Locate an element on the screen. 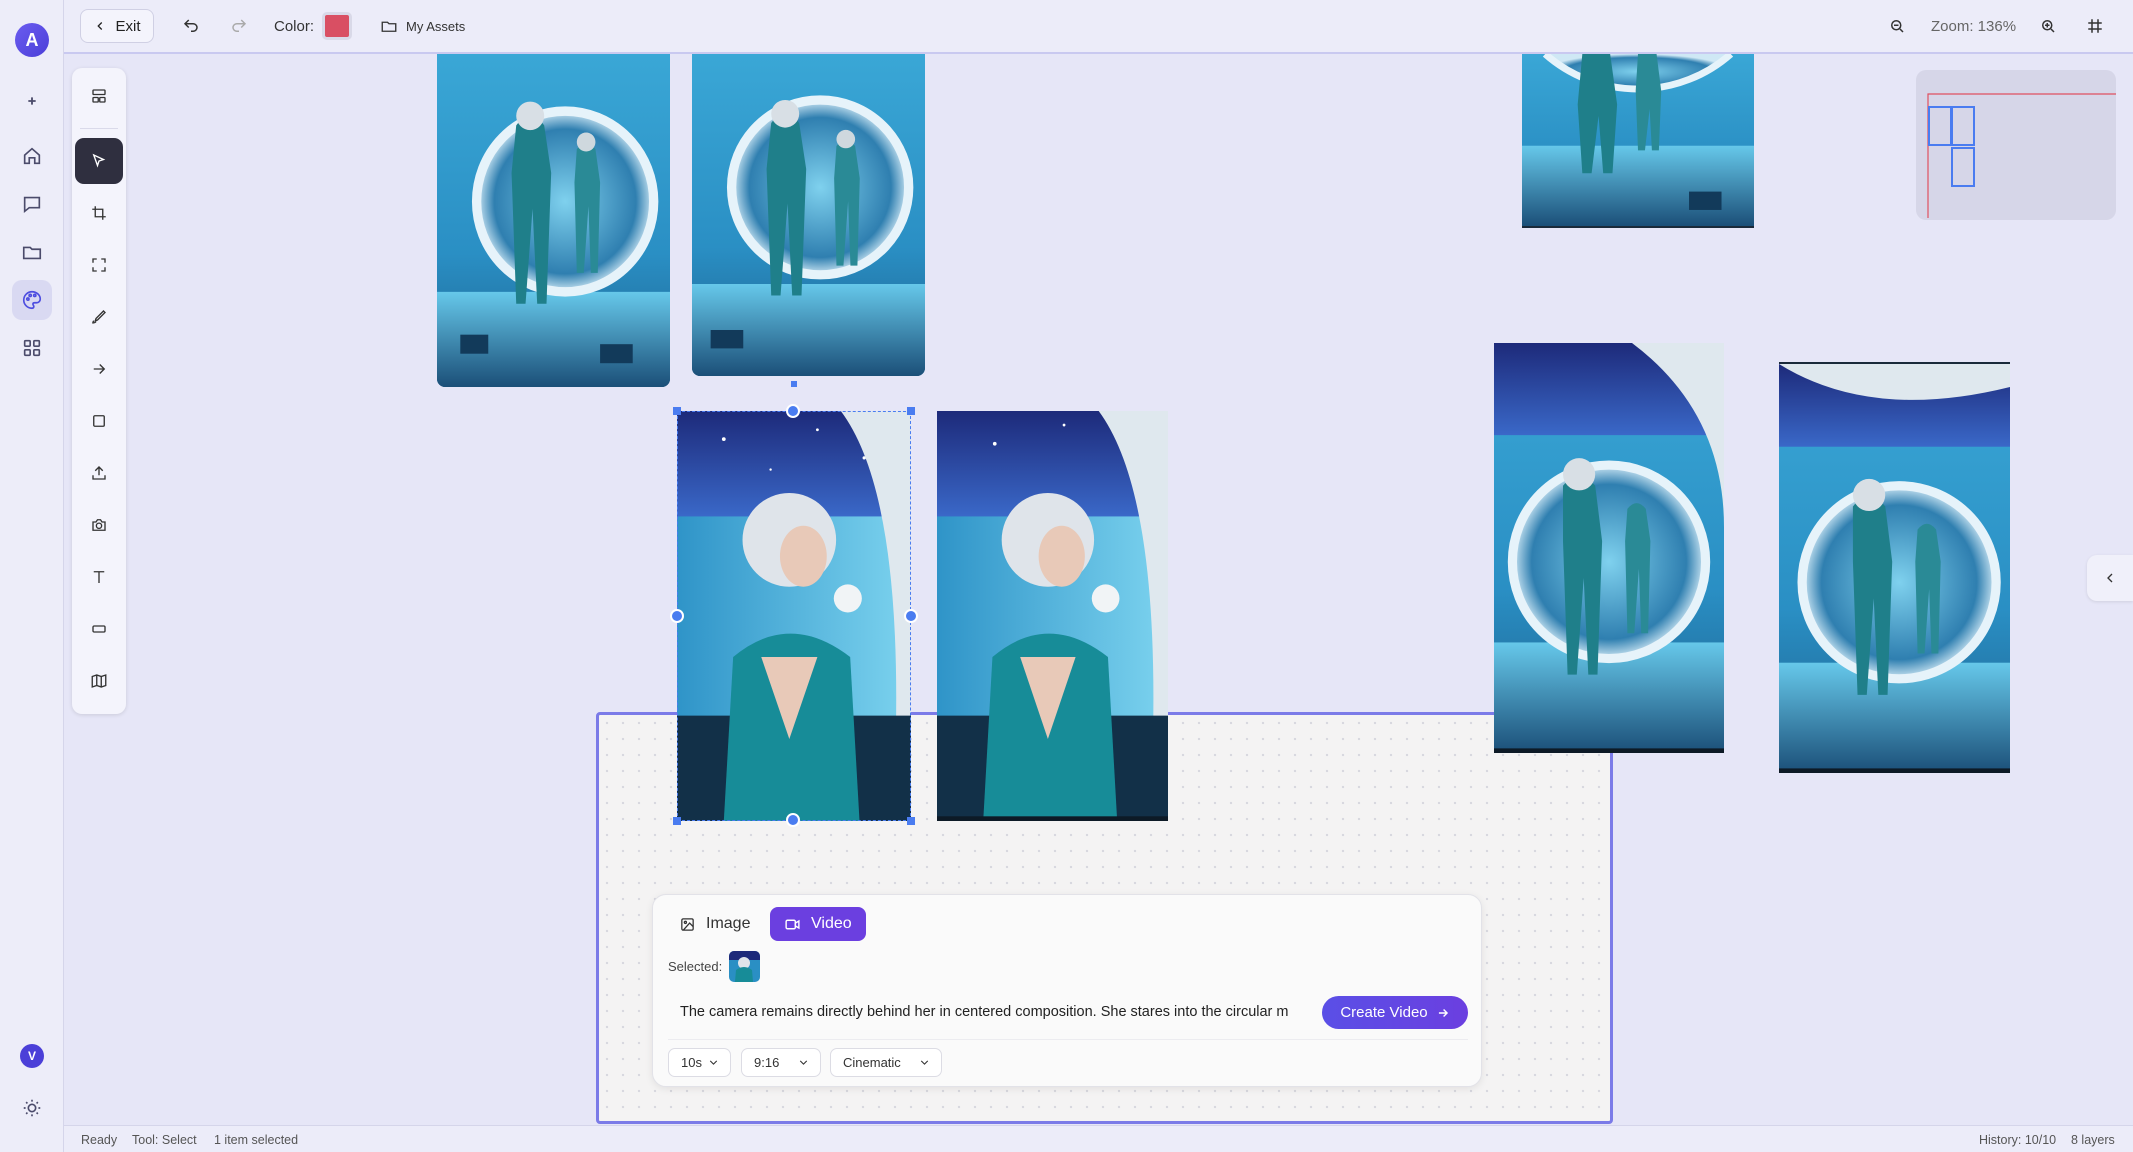 Image resolution: width=2133 pixels, height=1152 pixels. layers-icon is located at coordinates (99, 96).